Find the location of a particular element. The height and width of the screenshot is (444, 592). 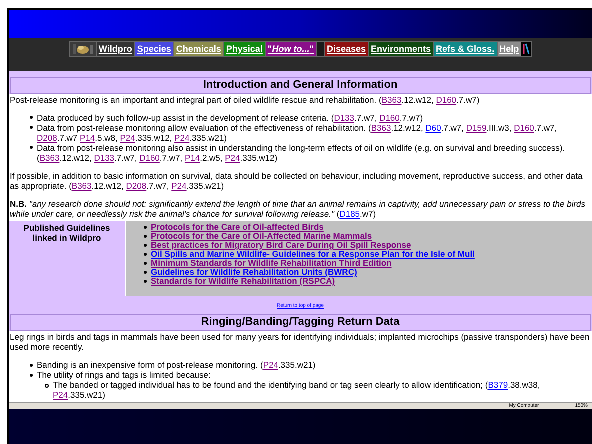

list-item-text: Data from post-release monitoring allow evaluation of the effectiveness of rehabilitation. (B363.12.w12, D60.7.w7, D159.III.w3, D160.7.w7, D208.7.w7 P14.5.w8, P24.335.w12, P24.335.w21) is located at coordinates (297, 132).